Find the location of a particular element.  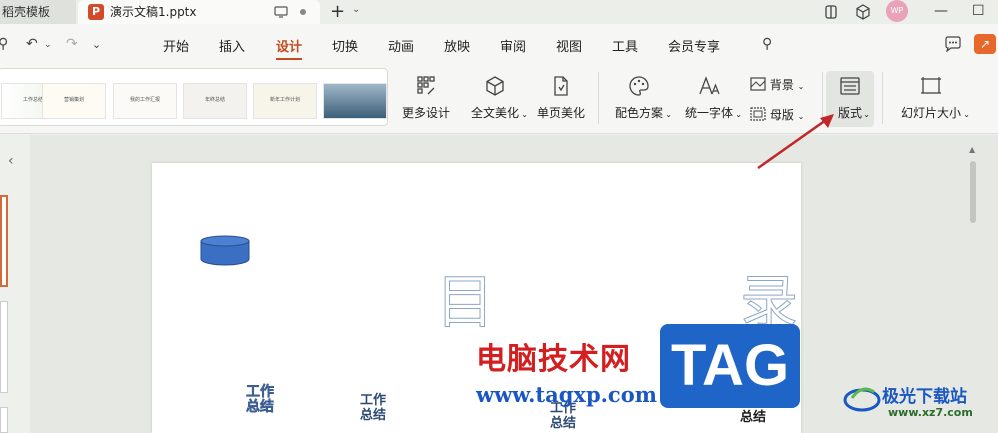

minimize-icon: — is located at coordinates (941, 11).